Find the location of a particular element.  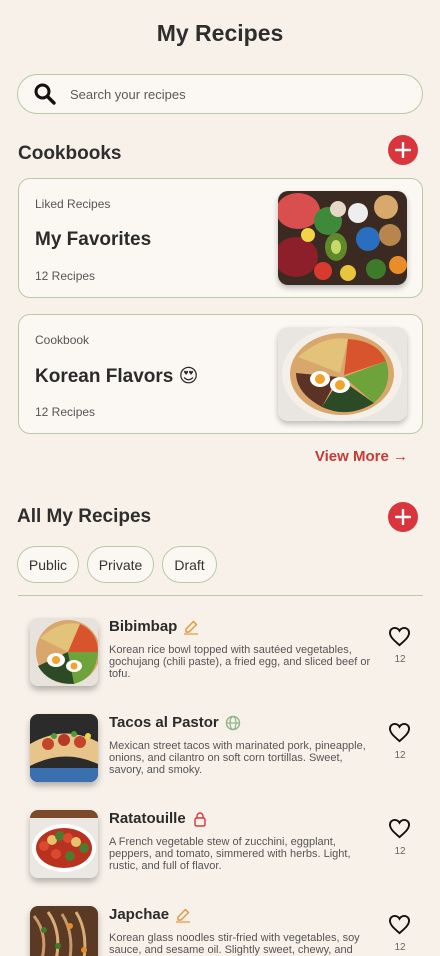

search-input: Search your recipes is located at coordinates (128, 94).